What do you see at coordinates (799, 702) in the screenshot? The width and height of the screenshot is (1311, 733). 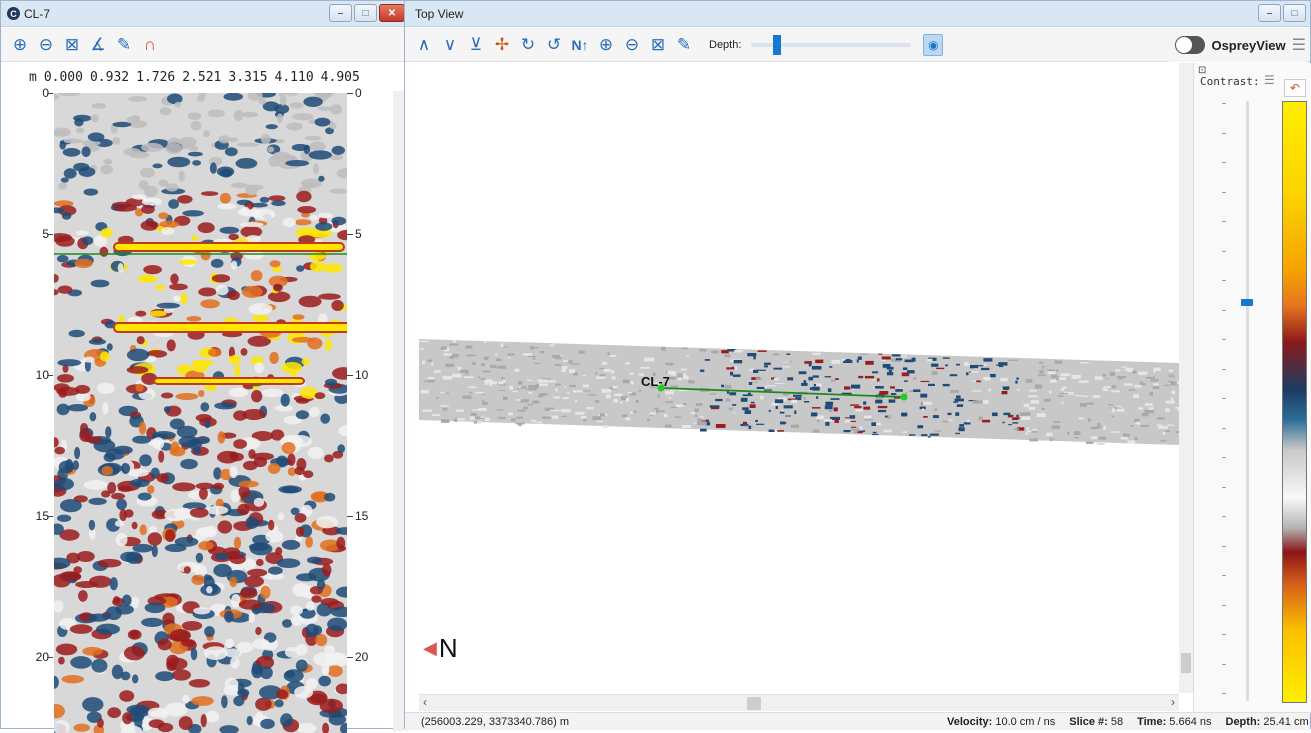 I see `map-horizontal-scrollbar: ‹ ›` at bounding box center [799, 702].